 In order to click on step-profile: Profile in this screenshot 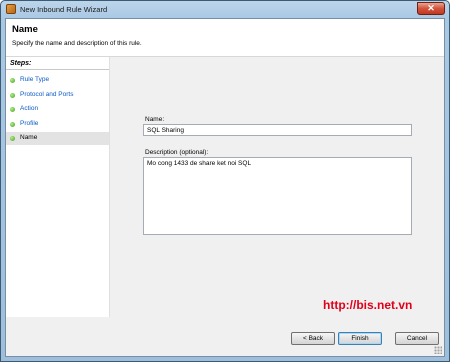, I will do `click(57, 124)`.